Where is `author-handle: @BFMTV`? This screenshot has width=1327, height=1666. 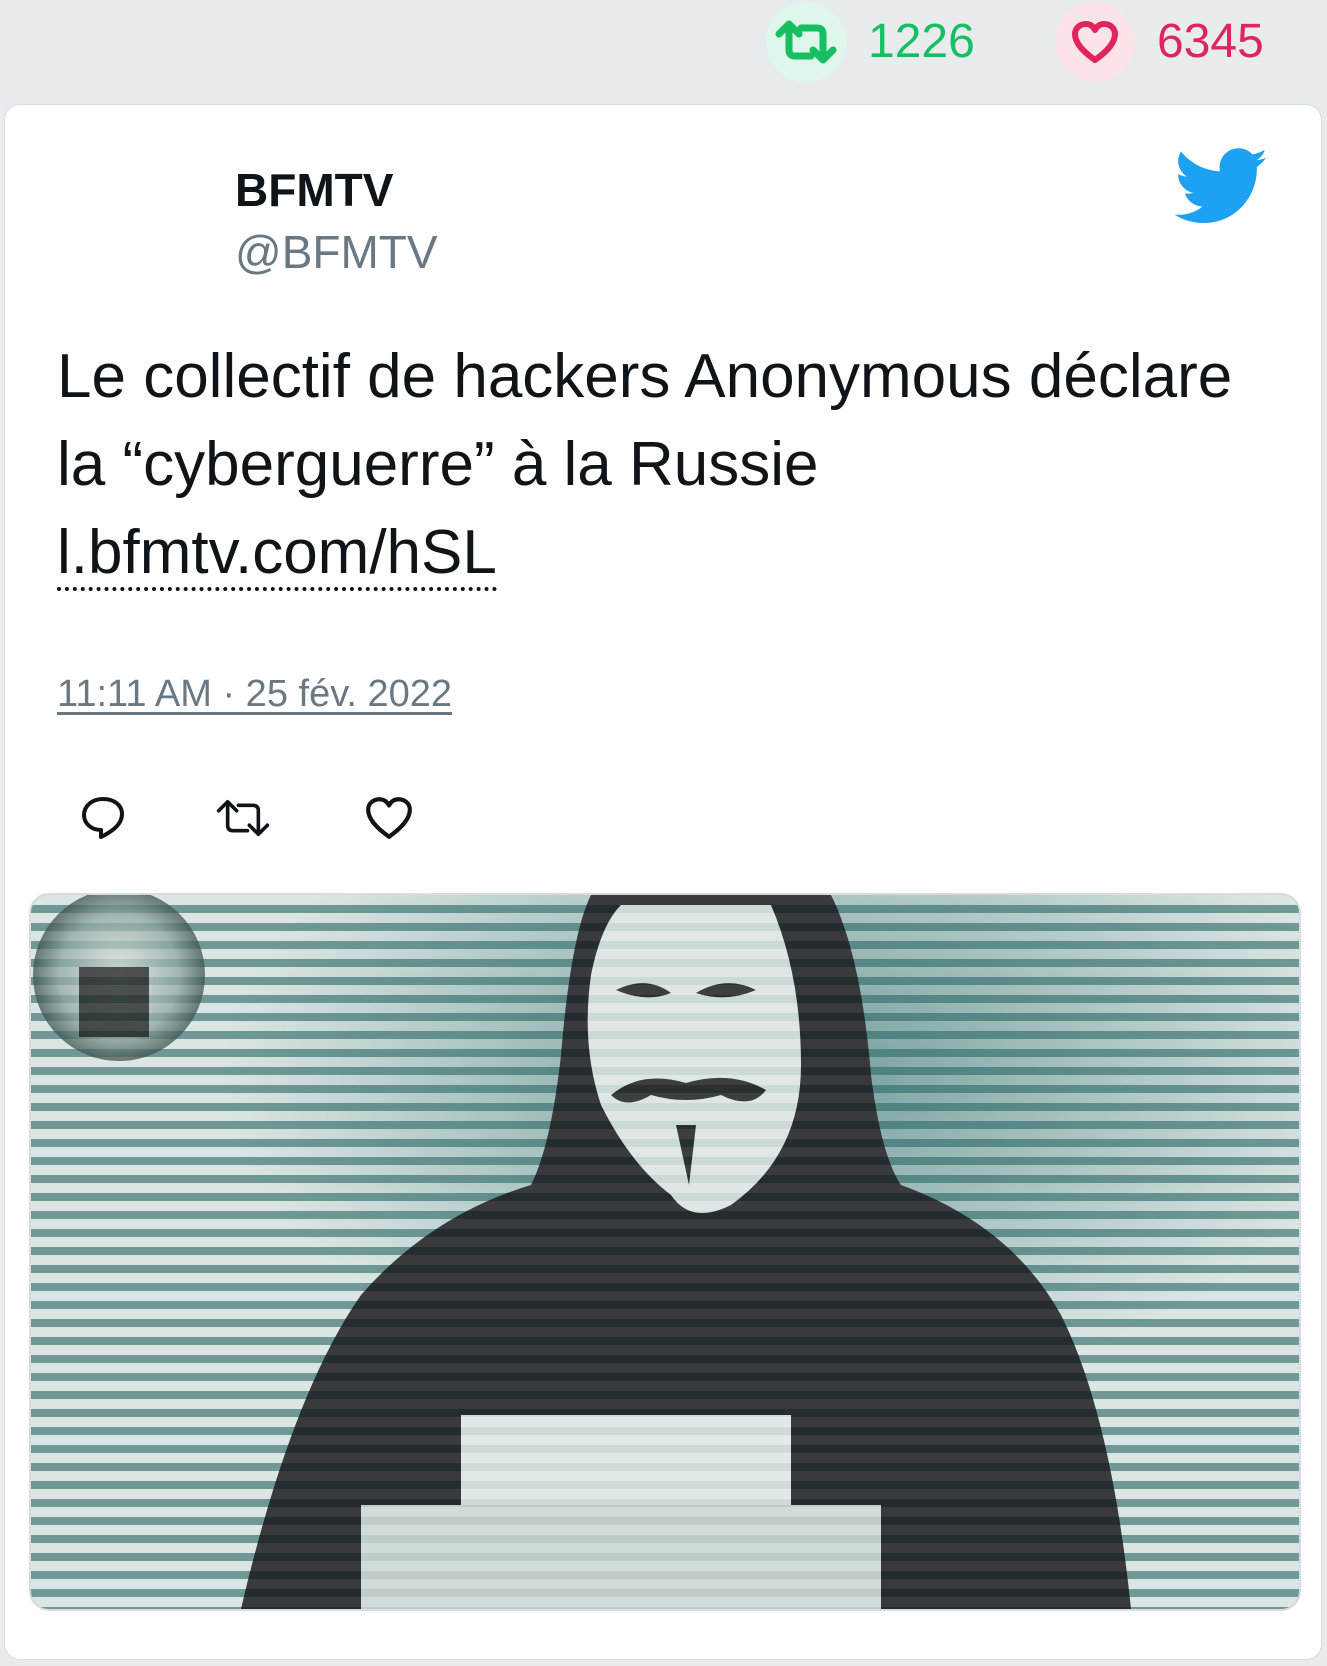 author-handle: @BFMTV is located at coordinates (336, 252).